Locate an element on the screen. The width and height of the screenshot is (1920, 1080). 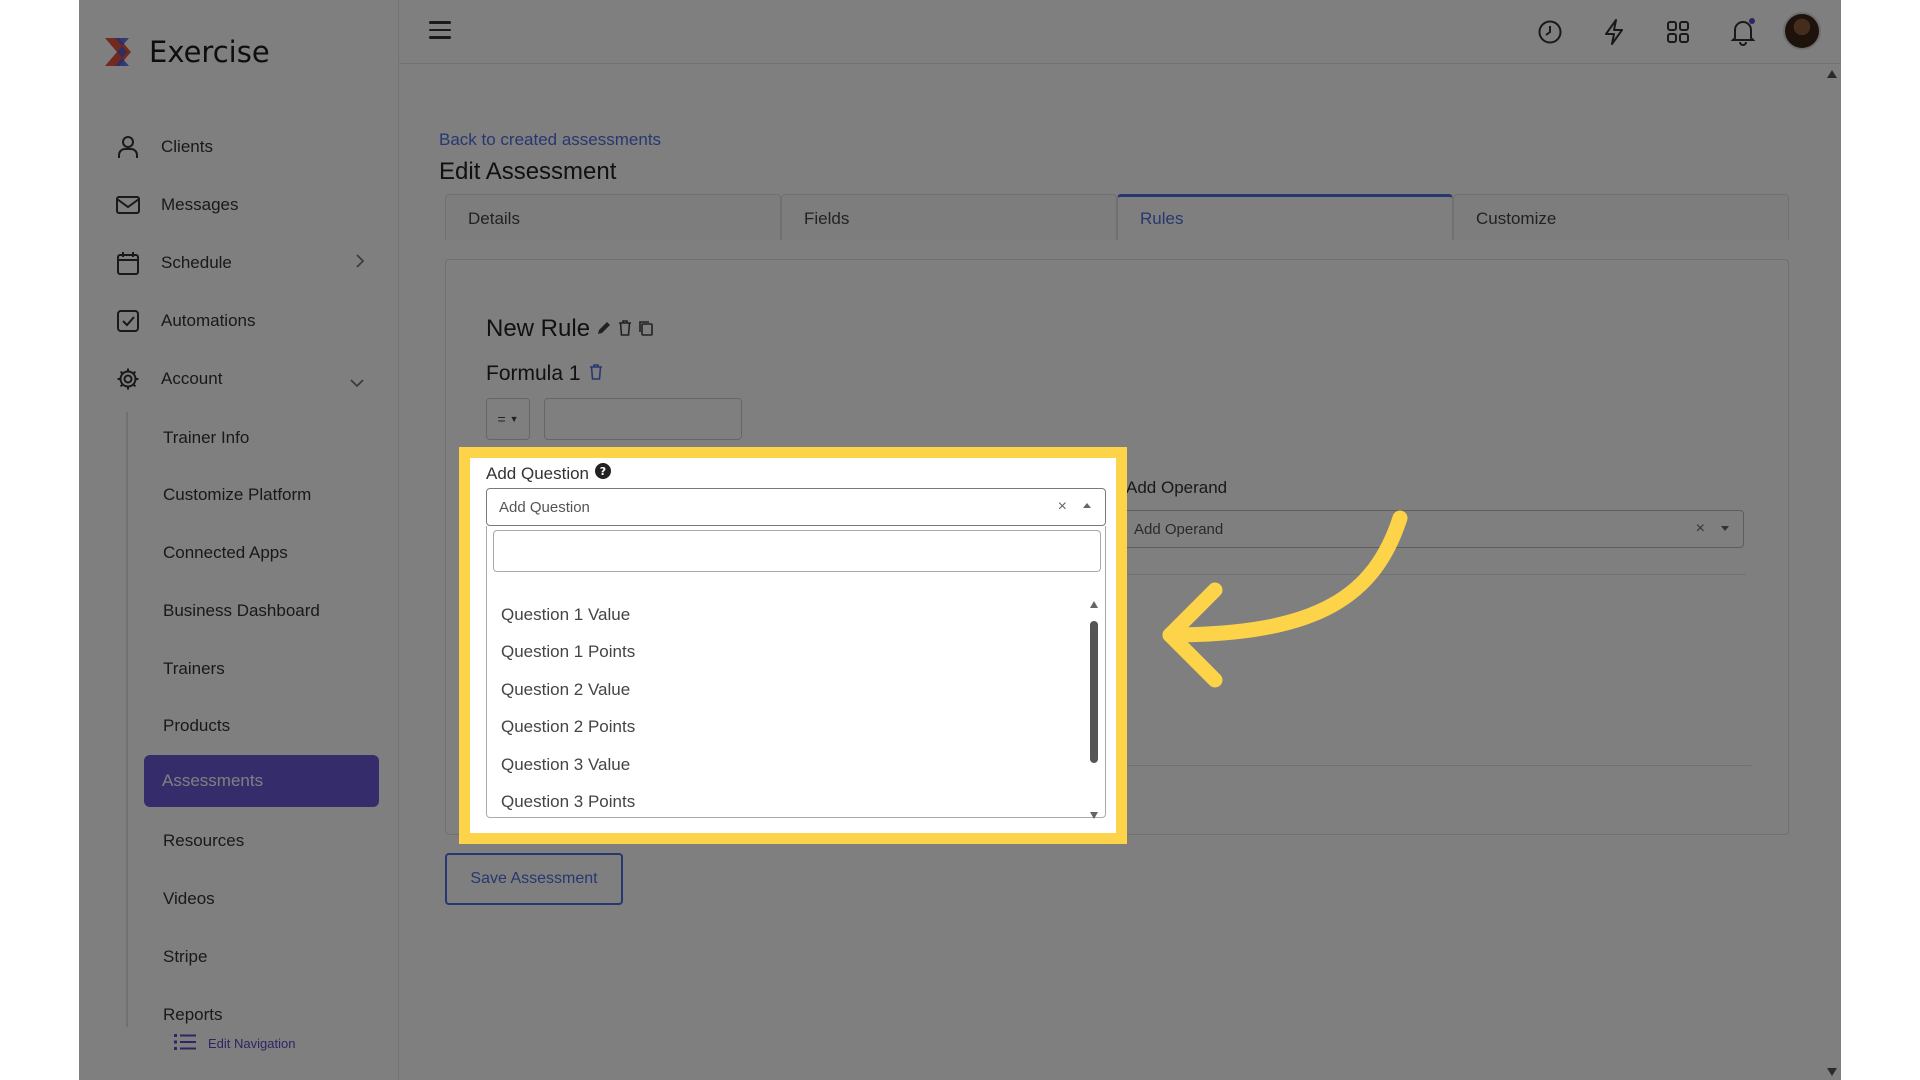
brand-logo is located at coordinates (119, 52).